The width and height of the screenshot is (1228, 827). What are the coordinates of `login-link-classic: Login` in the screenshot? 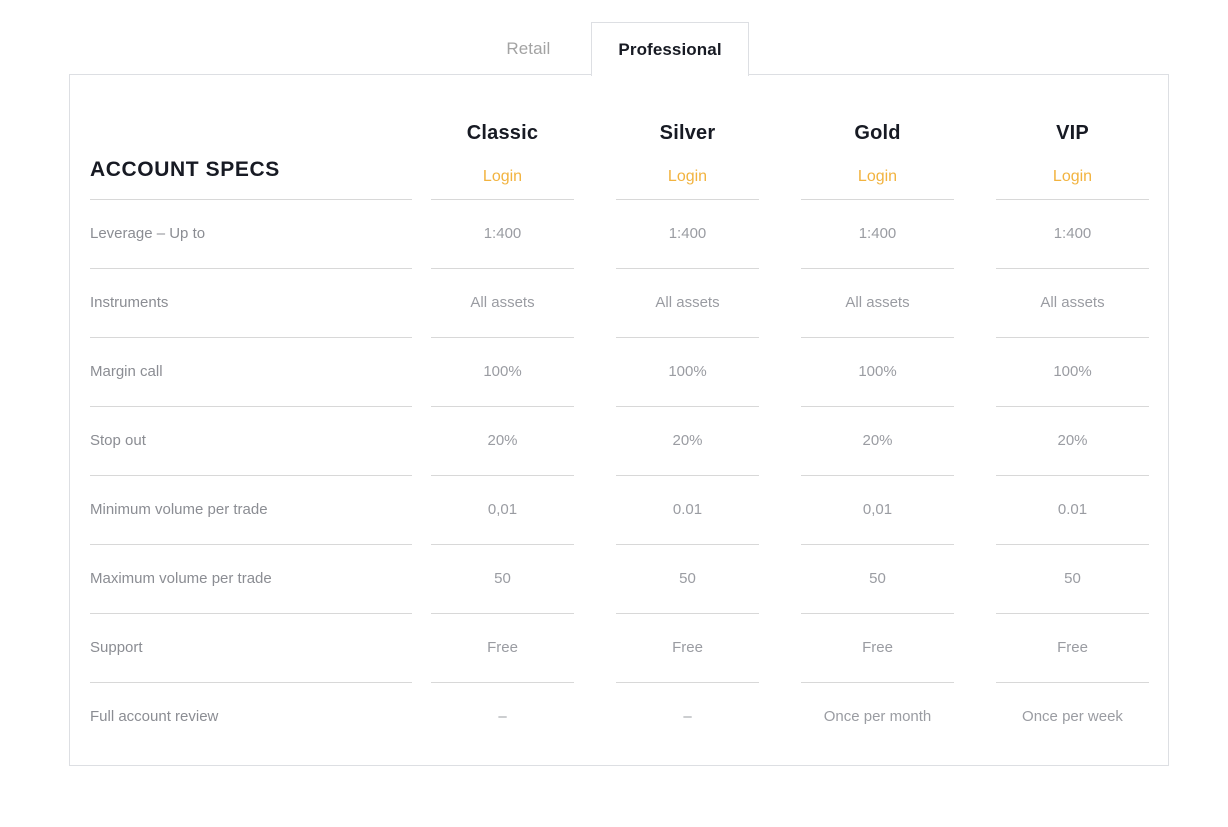 It's located at (502, 177).